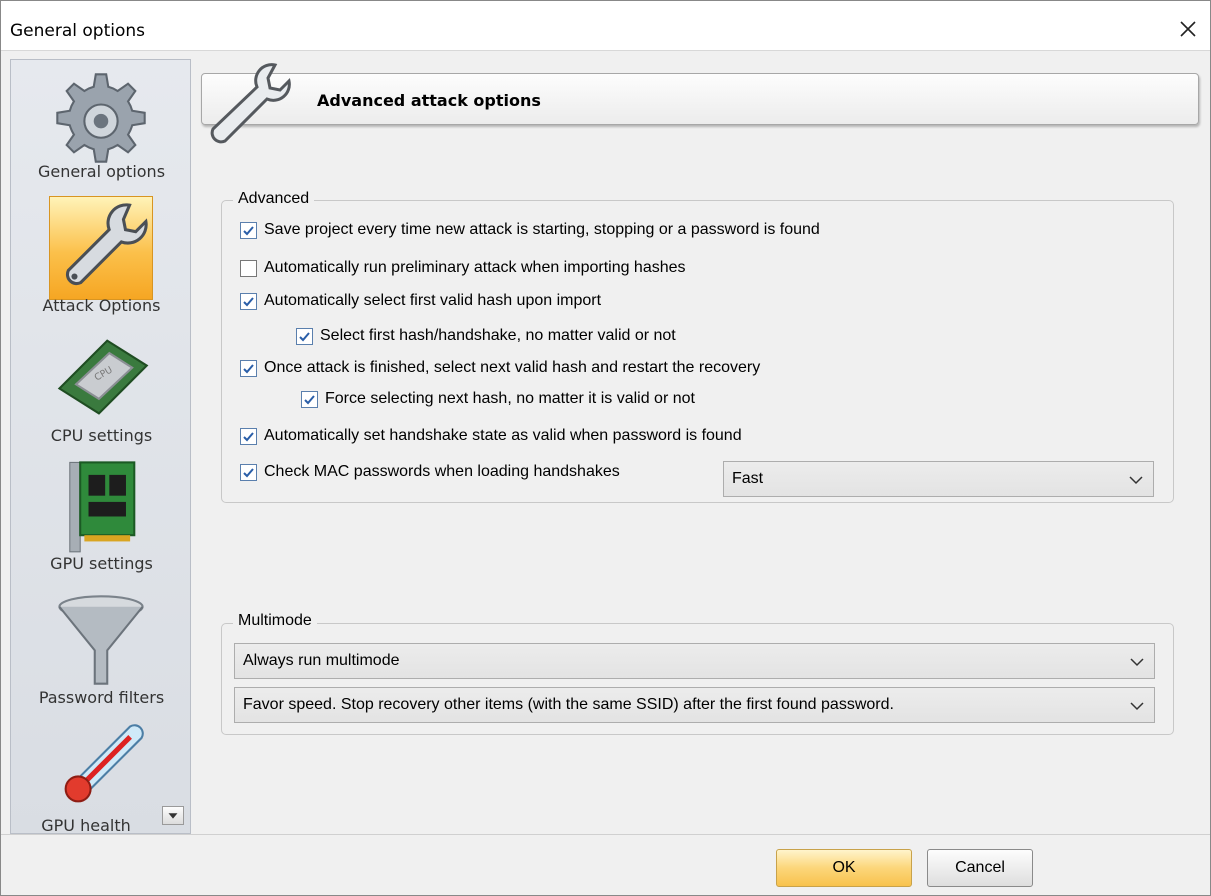 The width and height of the screenshot is (1211, 896). I want to click on sidebar-item-label: CPU settings, so click(101, 435).